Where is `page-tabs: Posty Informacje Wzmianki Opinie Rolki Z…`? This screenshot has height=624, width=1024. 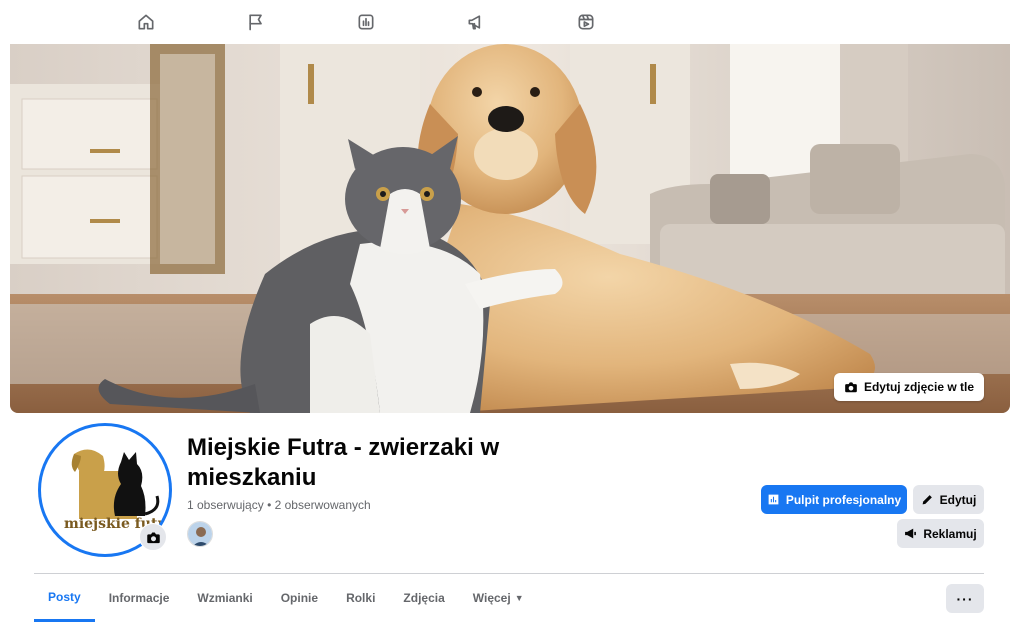
page-tabs: Posty Informacje Wzmianki Opinie Rolki Z… is located at coordinates (286, 599).